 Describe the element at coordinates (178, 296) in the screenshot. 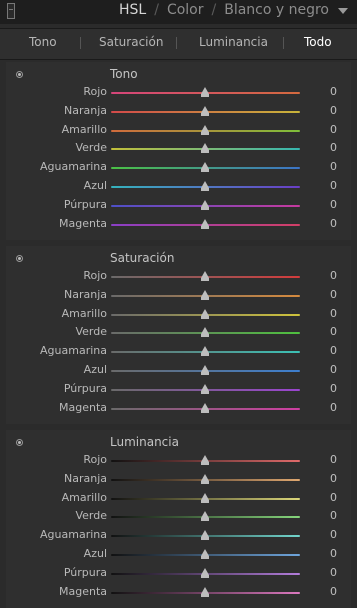

I see `slider-row-saturacion-1: Naranja 0` at that location.